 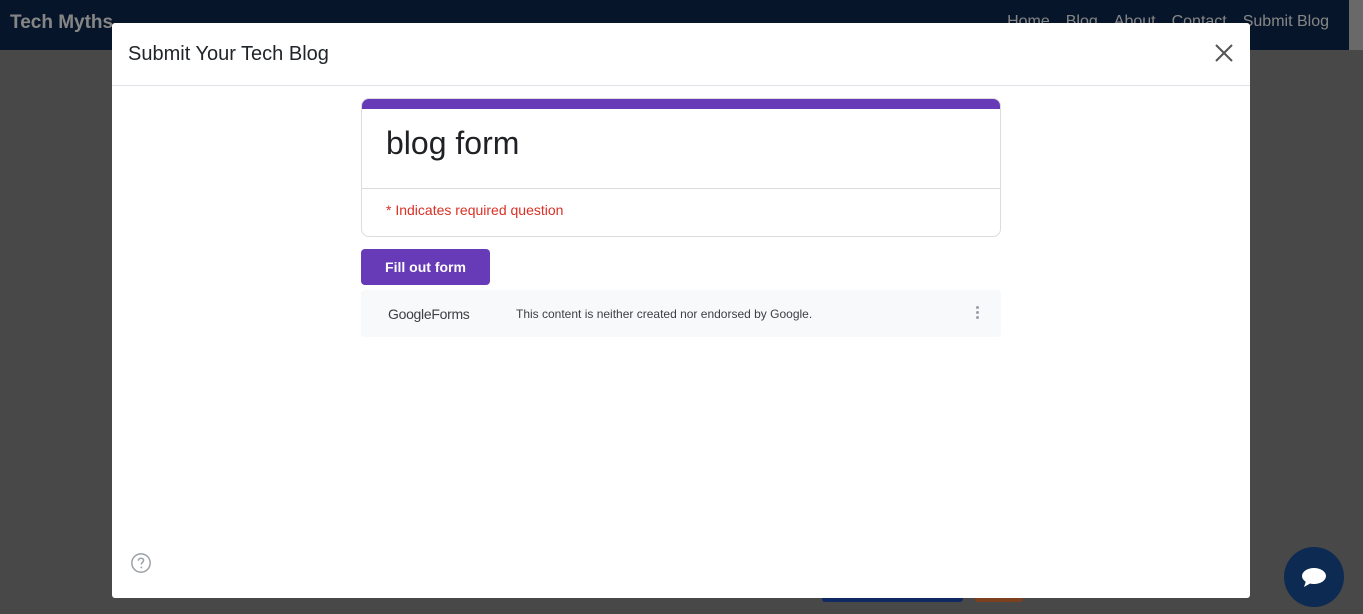 I want to click on close-button, so click(x=1224, y=53).